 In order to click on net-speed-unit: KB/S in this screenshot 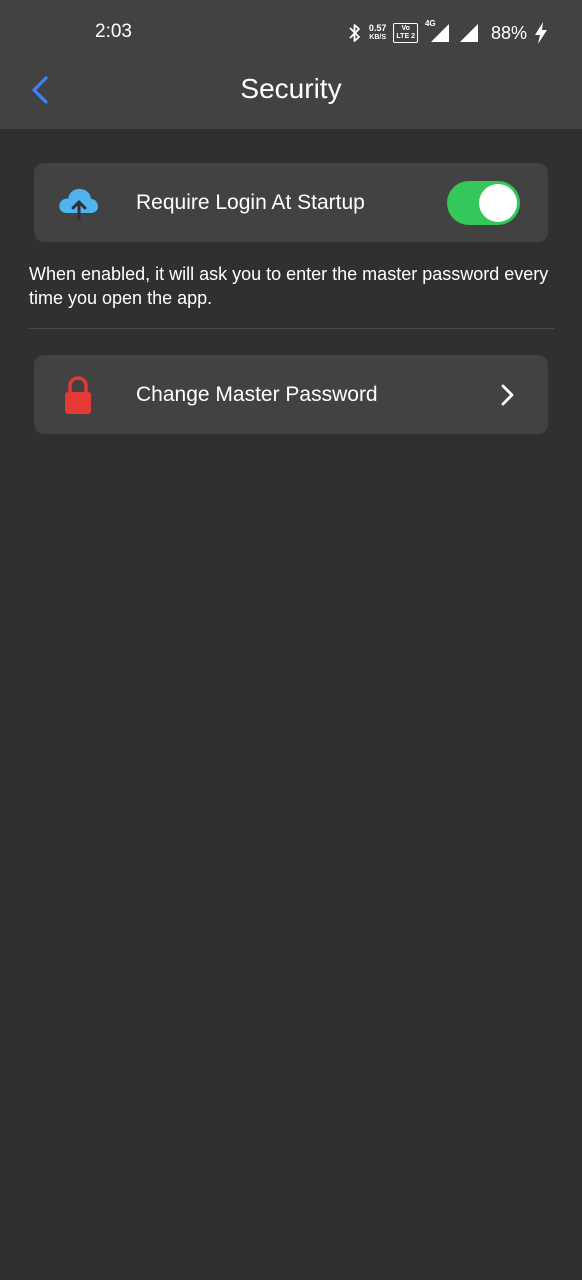, I will do `click(378, 37)`.